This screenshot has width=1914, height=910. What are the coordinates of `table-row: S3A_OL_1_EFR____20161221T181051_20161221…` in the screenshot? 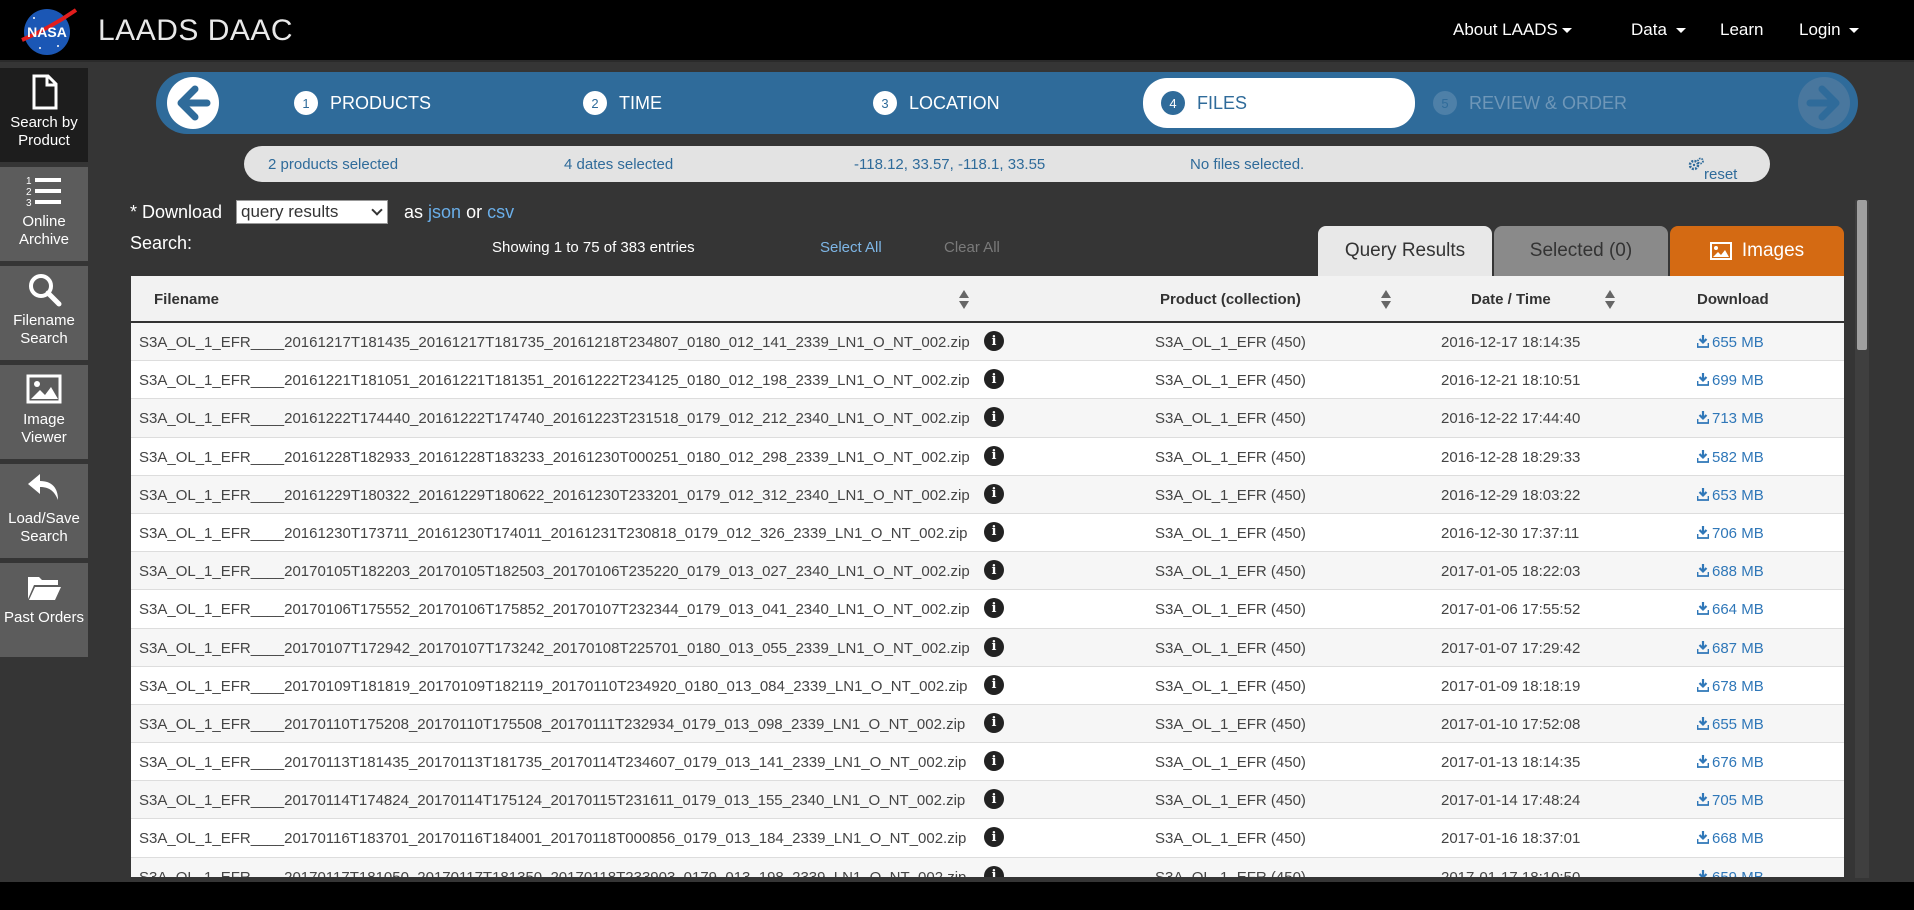 It's located at (987, 380).